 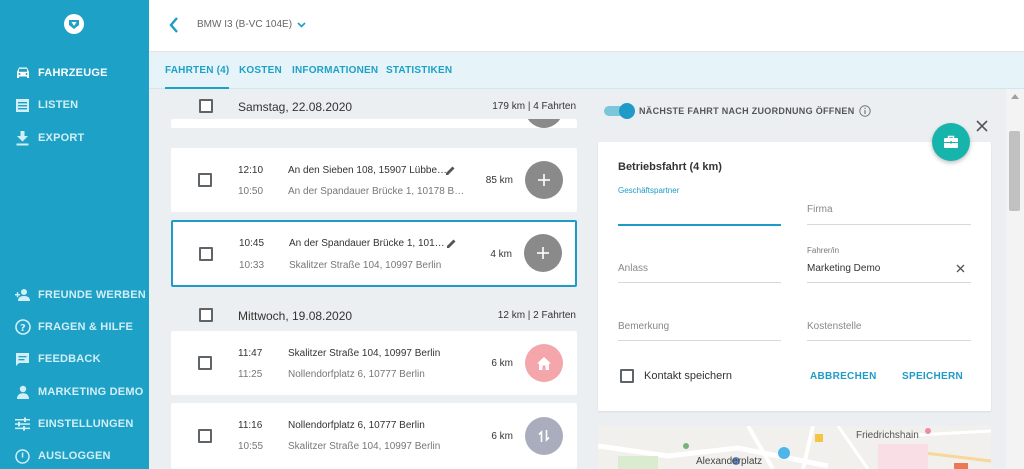 What do you see at coordinates (844, 268) in the screenshot?
I see `field-value: Marketing Demo` at bounding box center [844, 268].